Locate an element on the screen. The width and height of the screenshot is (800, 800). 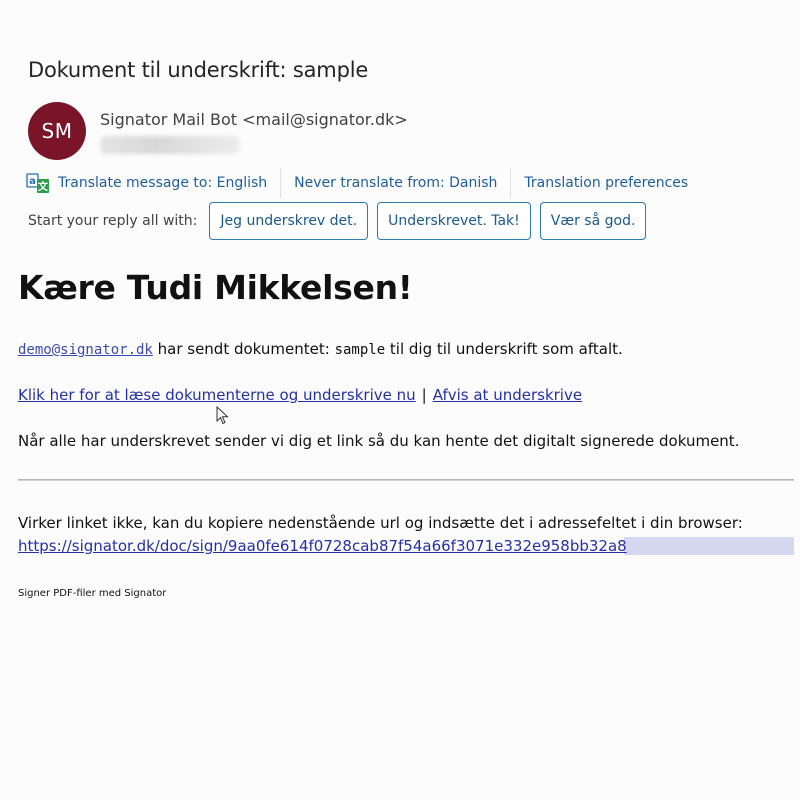
mouse-cursor-icon is located at coordinates (222, 415).